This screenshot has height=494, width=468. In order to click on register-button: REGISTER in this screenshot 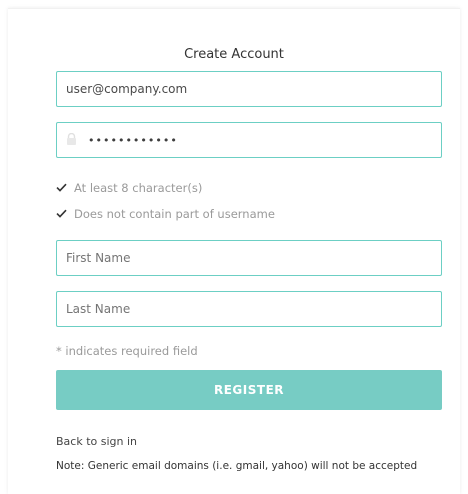, I will do `click(249, 390)`.